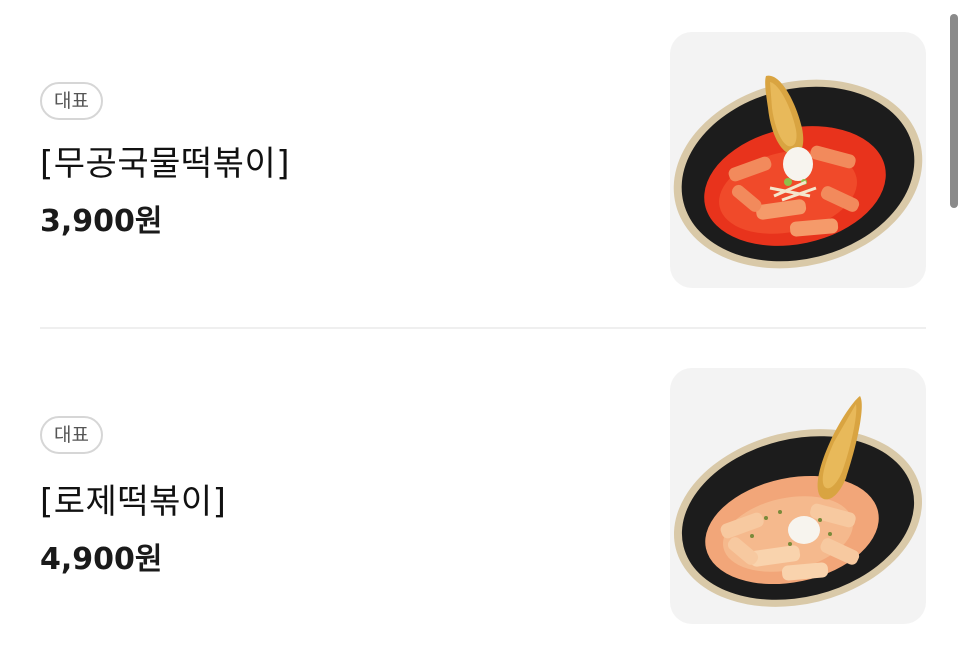  I want to click on tteokbokki-soup-image, so click(798, 172).